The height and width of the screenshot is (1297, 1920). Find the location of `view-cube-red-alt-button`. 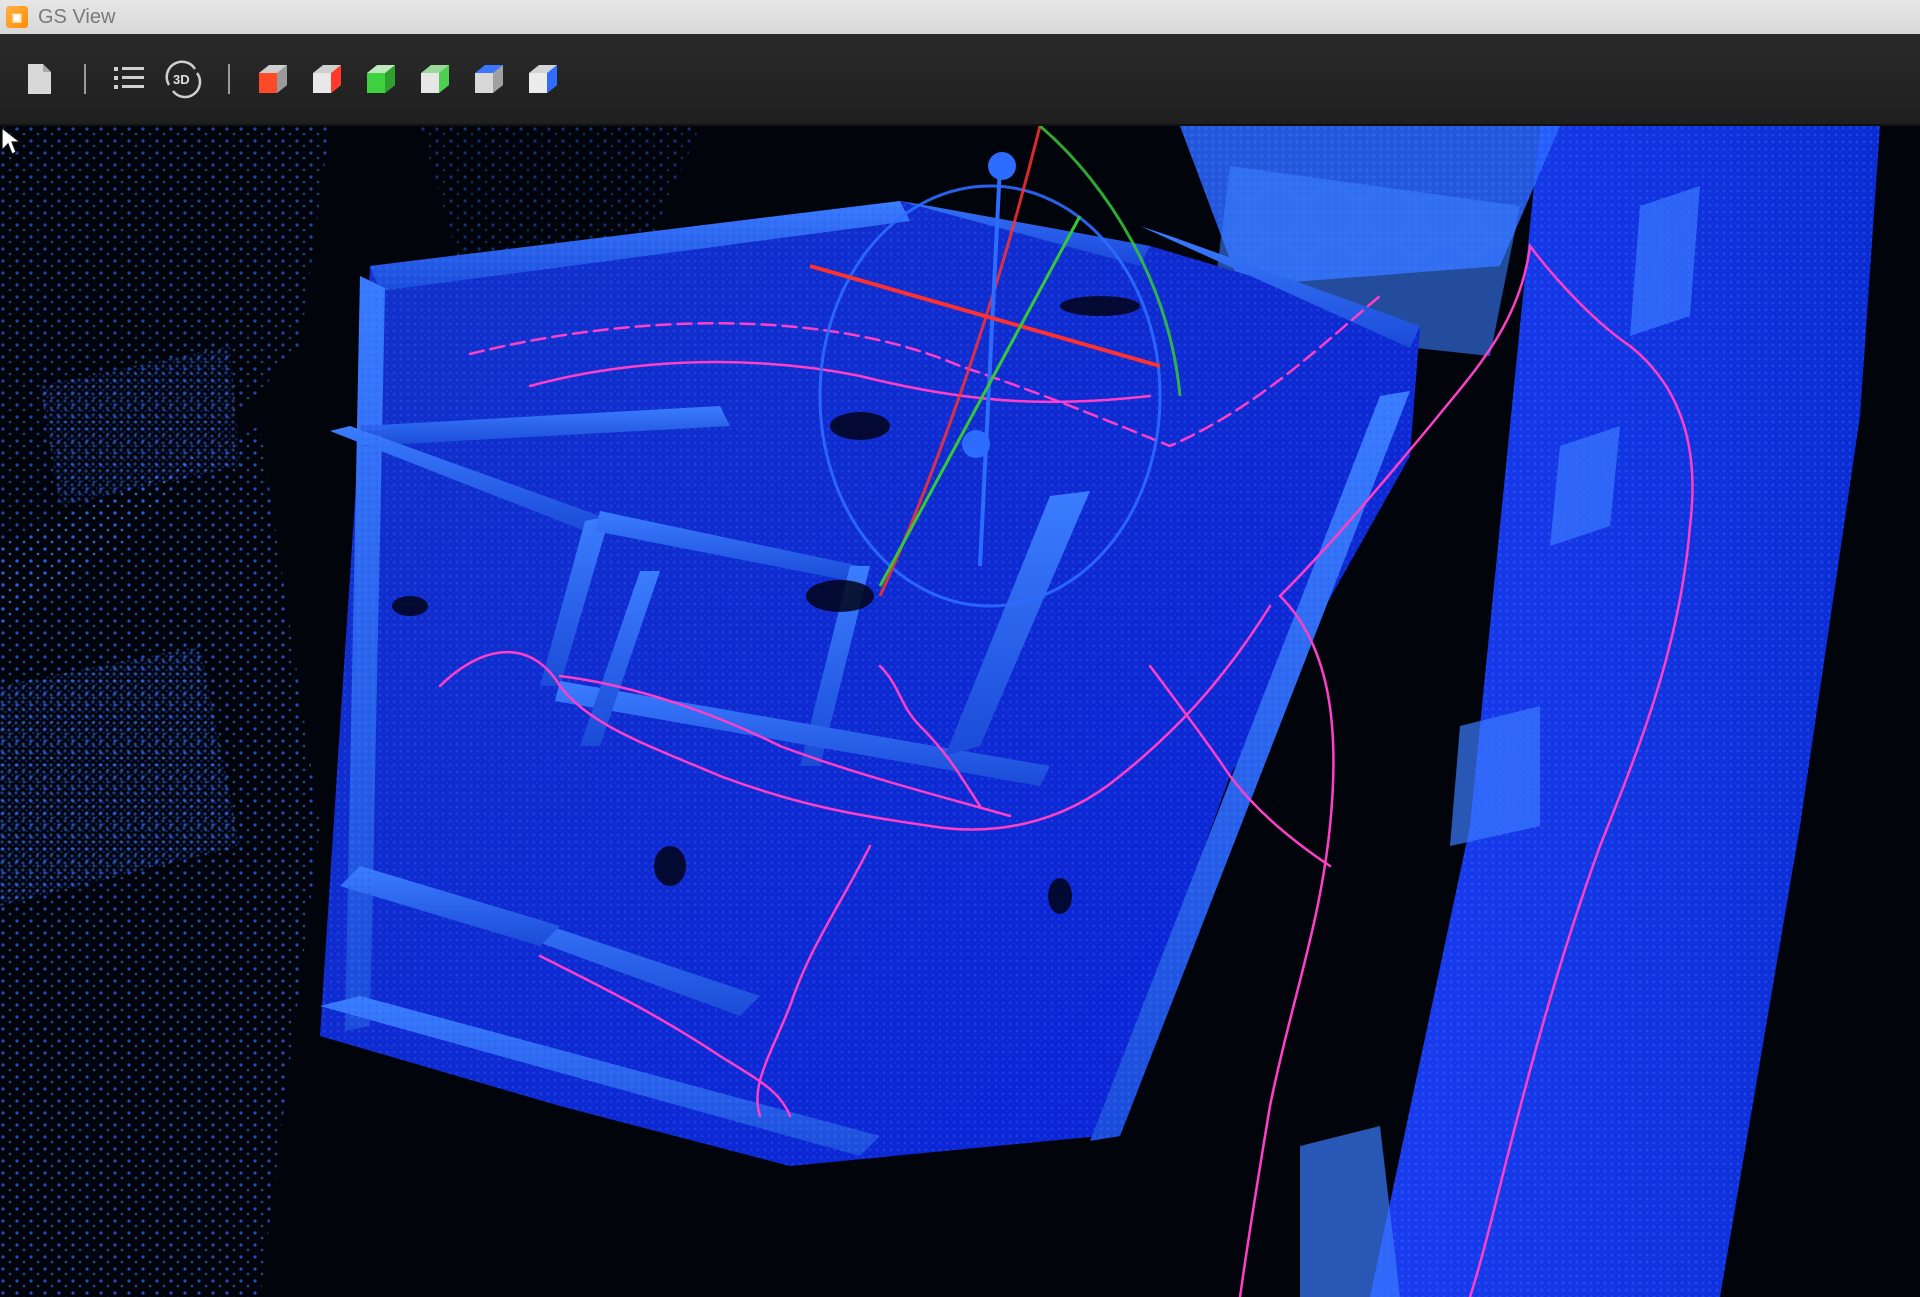

view-cube-red-alt-button is located at coordinates (327, 79).